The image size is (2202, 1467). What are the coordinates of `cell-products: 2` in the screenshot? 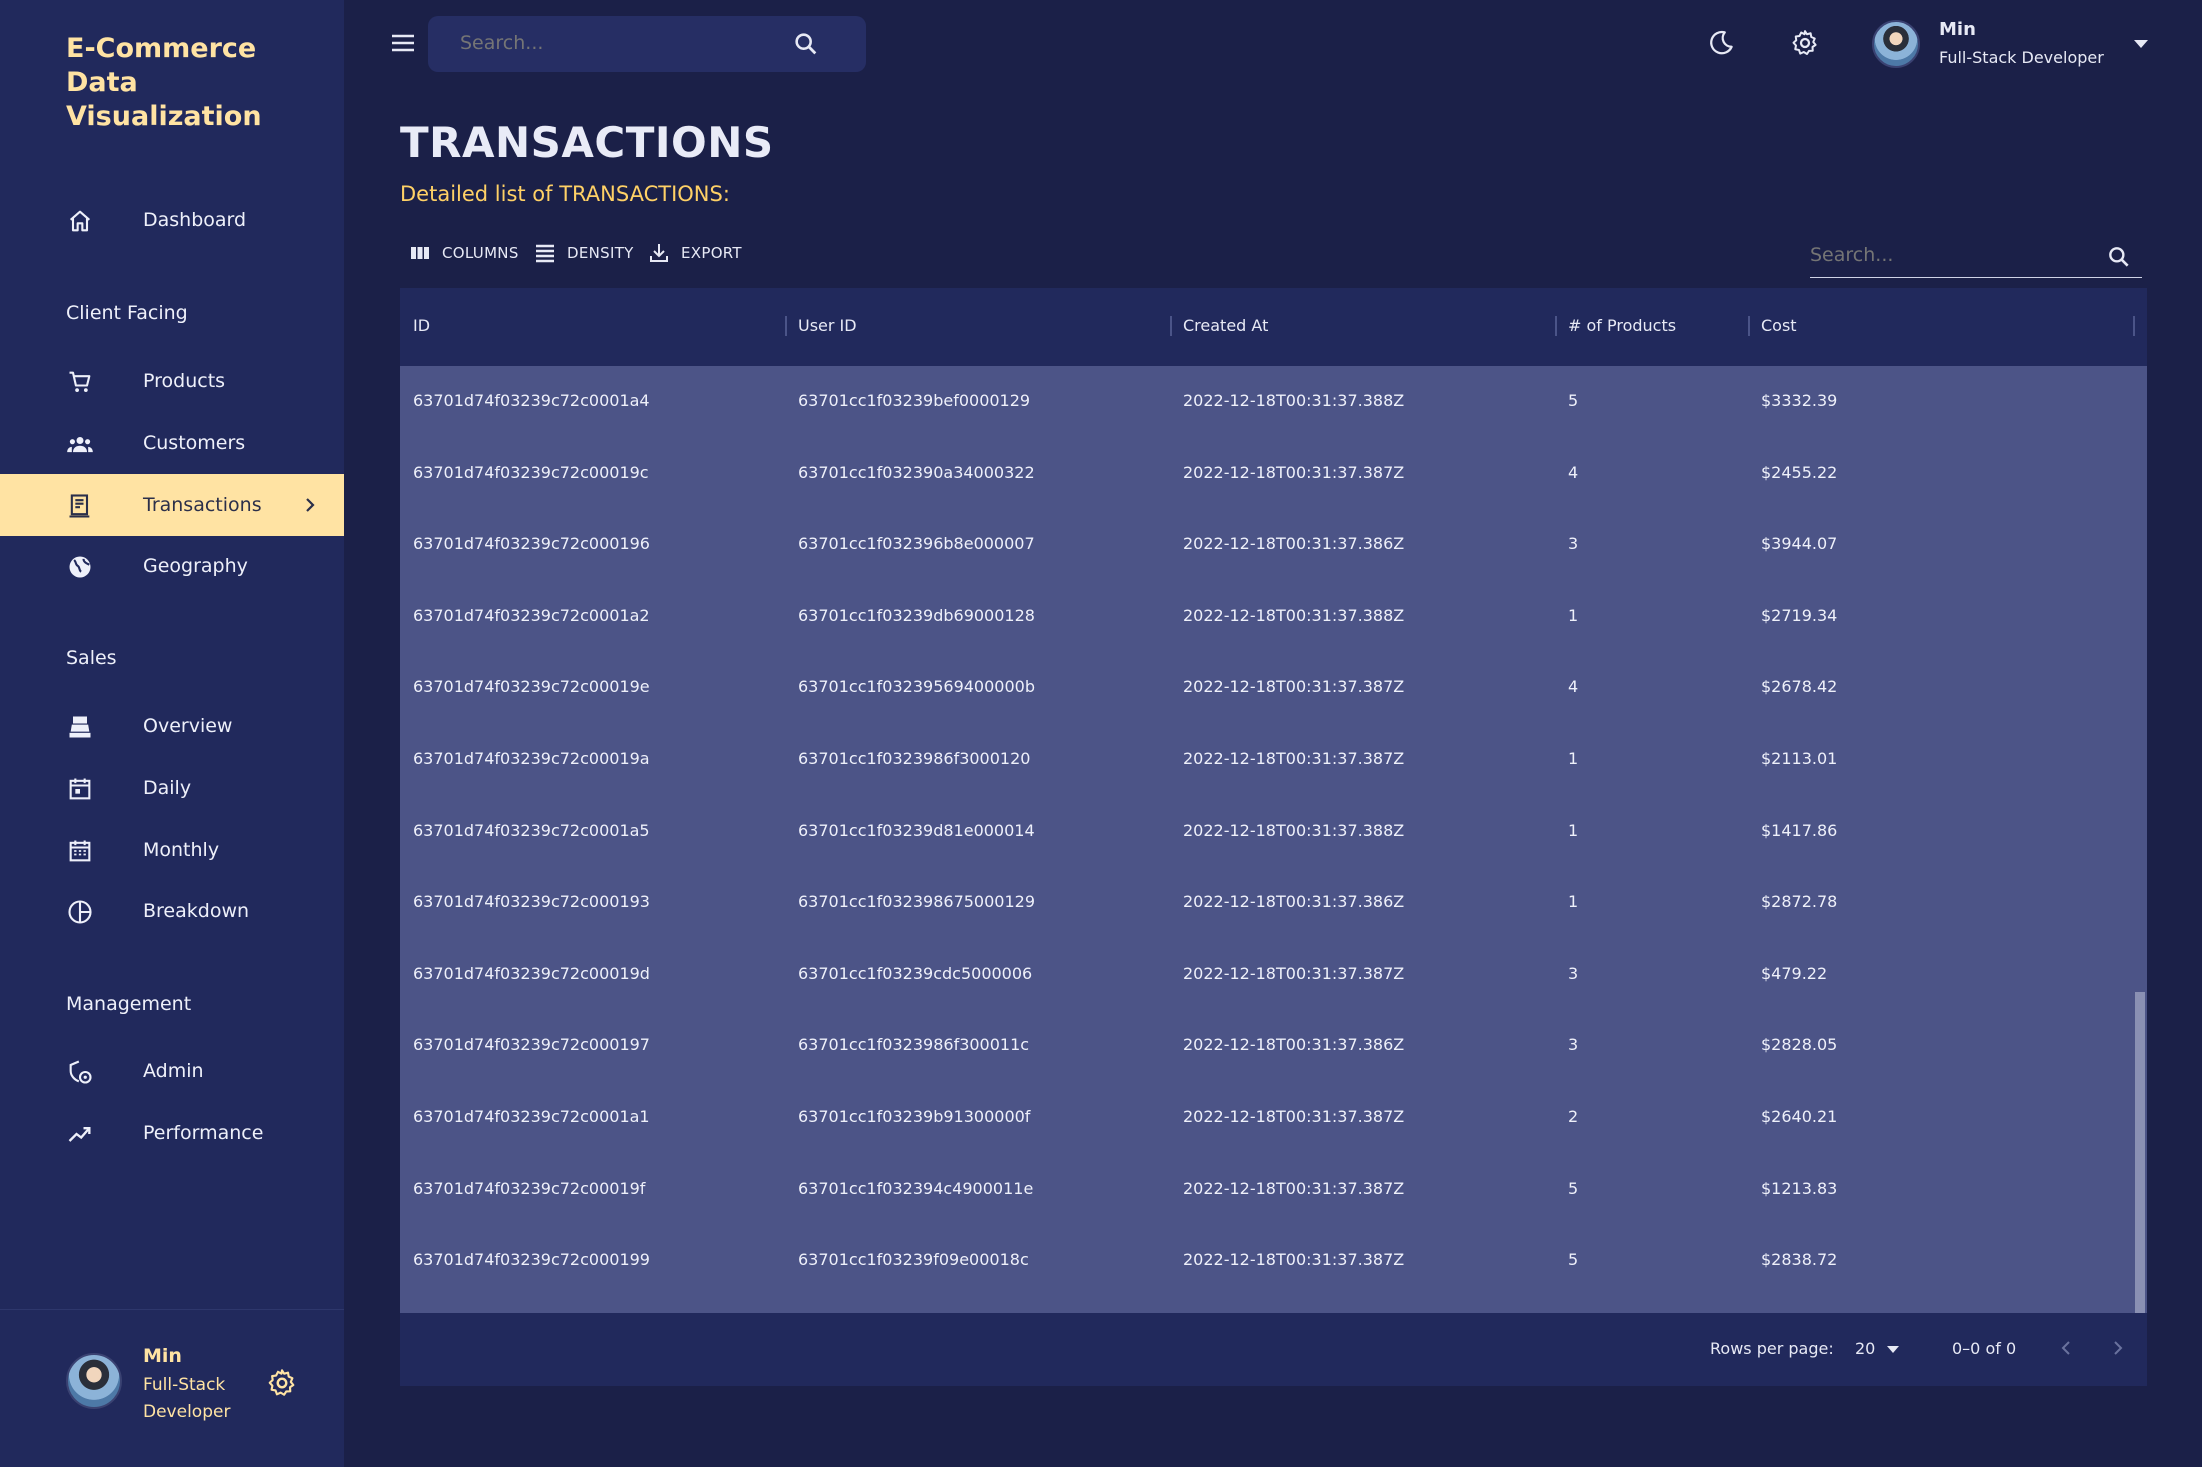 It's located at (1573, 1116).